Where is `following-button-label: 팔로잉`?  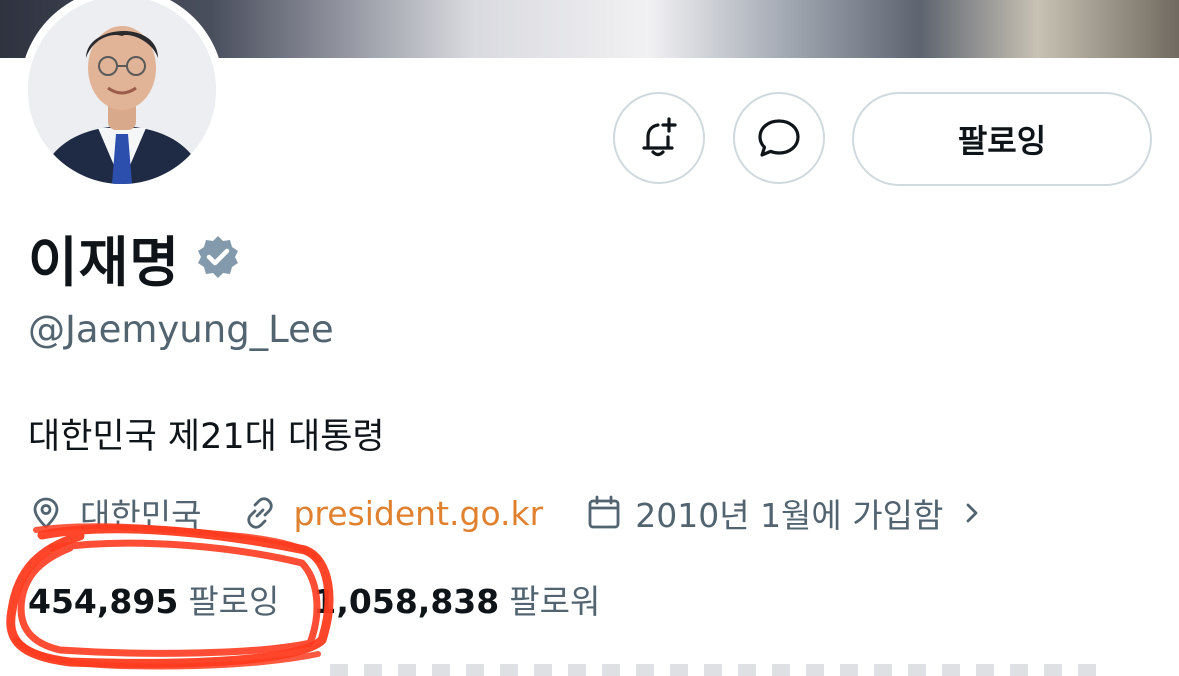
following-button-label: 팔로잉 is located at coordinates (1002, 141).